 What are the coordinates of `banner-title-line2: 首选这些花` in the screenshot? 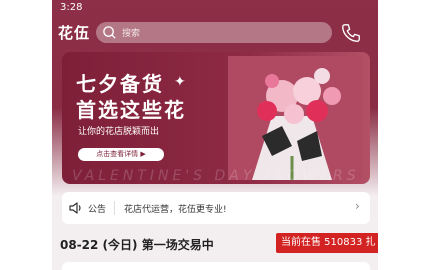 It's located at (131, 110).